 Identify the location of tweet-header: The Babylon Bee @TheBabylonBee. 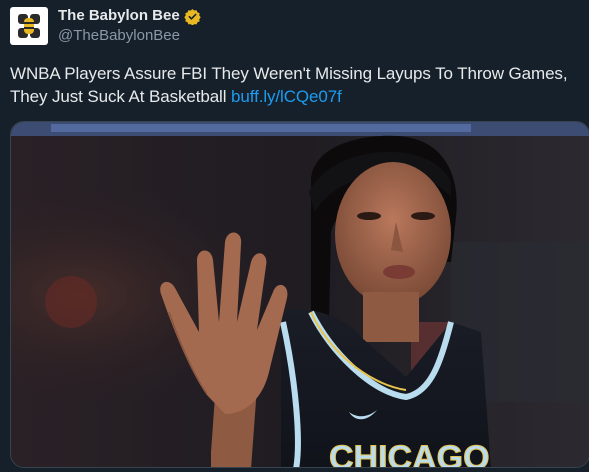
(105, 26).